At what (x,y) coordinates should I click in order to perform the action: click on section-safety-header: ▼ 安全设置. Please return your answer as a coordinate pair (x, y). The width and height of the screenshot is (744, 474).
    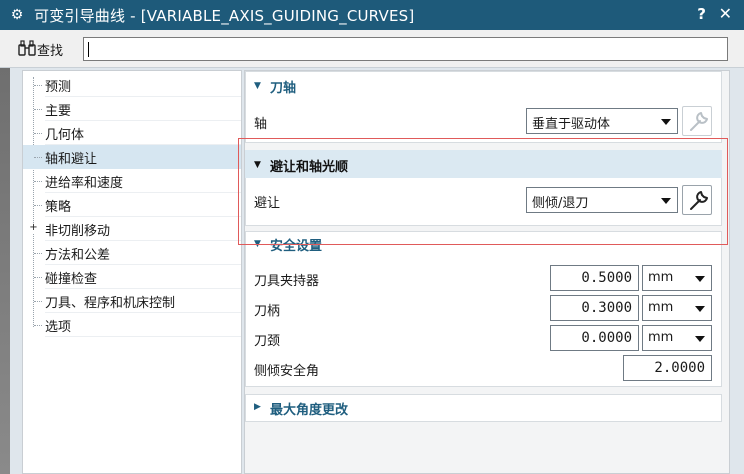
    Looking at the image, I should click on (482, 244).